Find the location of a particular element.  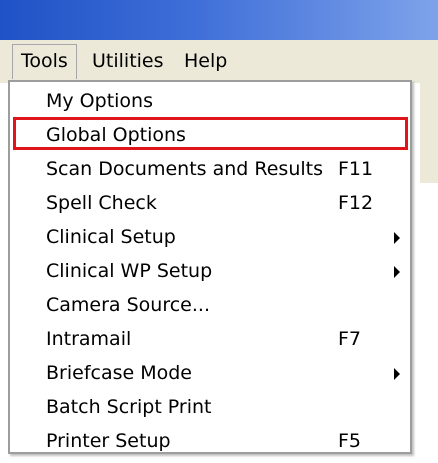

menu-item-clinical-wp-setup: Clinical WP Setup is located at coordinates (210, 271).